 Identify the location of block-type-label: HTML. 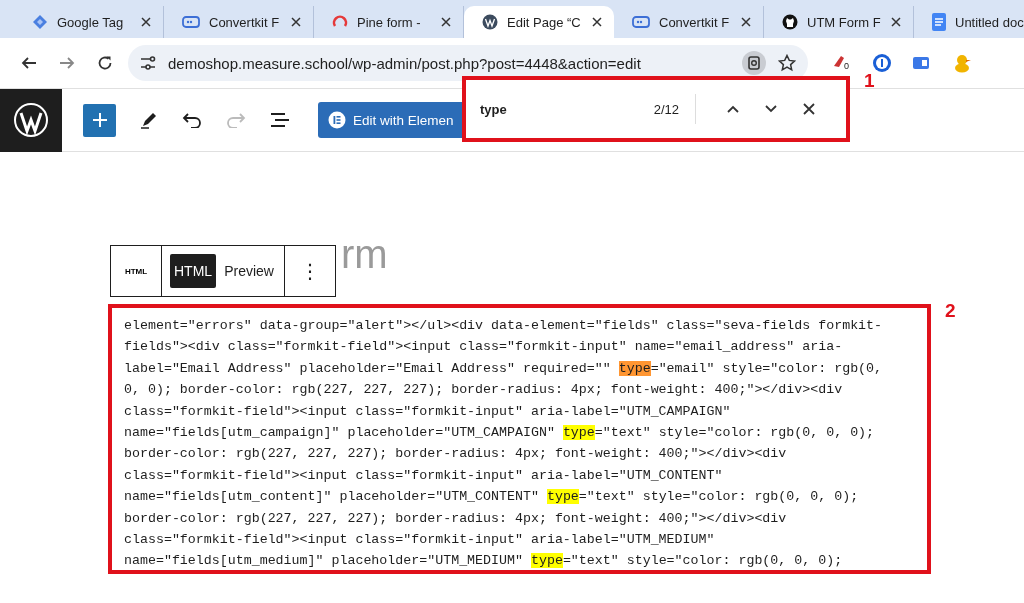
(136, 271).